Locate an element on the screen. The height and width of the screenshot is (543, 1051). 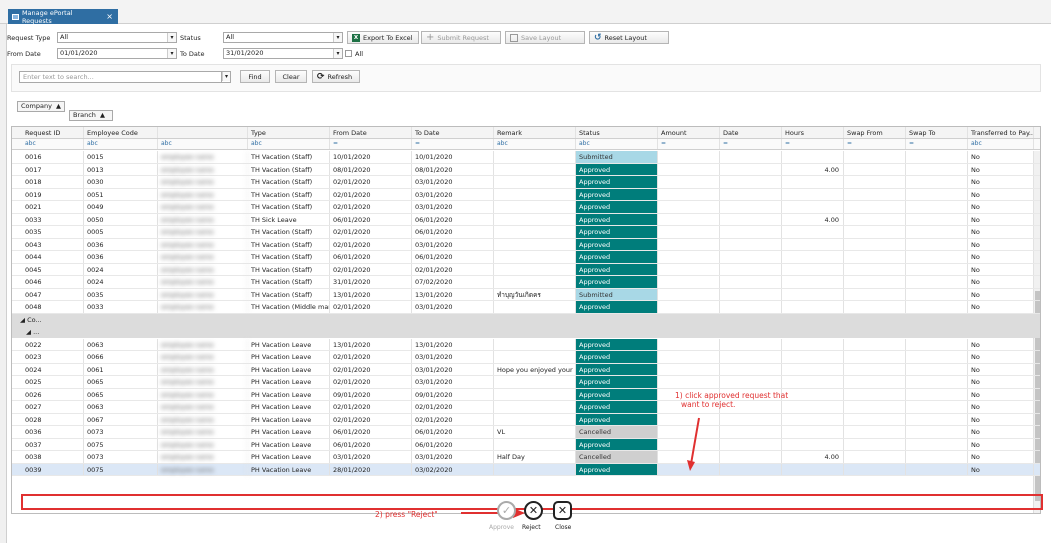
group-chip-branch: Branch ▲ is located at coordinates (91, 115).